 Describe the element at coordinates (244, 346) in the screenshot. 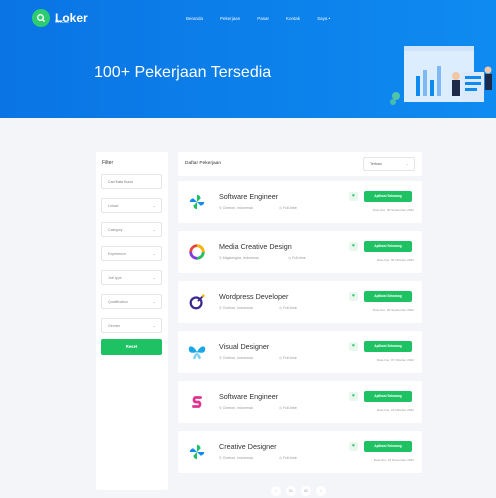

I see `job-title: Visual Designer` at that location.